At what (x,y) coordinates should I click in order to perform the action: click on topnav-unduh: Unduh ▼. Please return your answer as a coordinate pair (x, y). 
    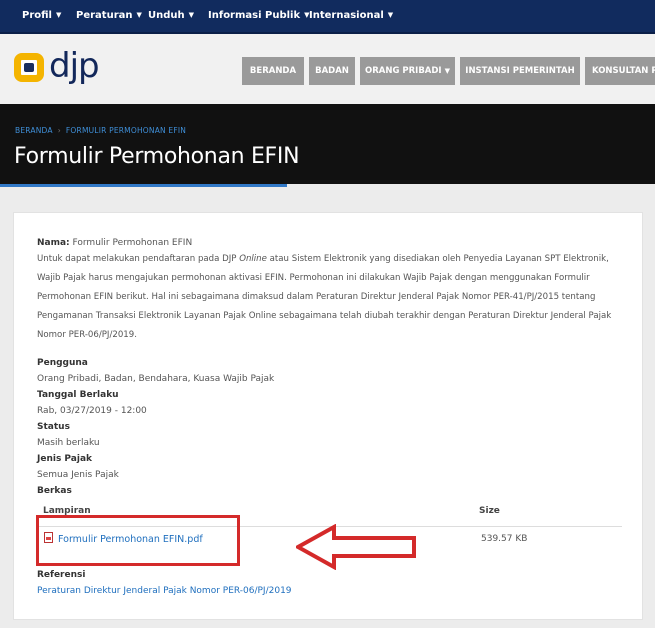
    Looking at the image, I should click on (171, 15).